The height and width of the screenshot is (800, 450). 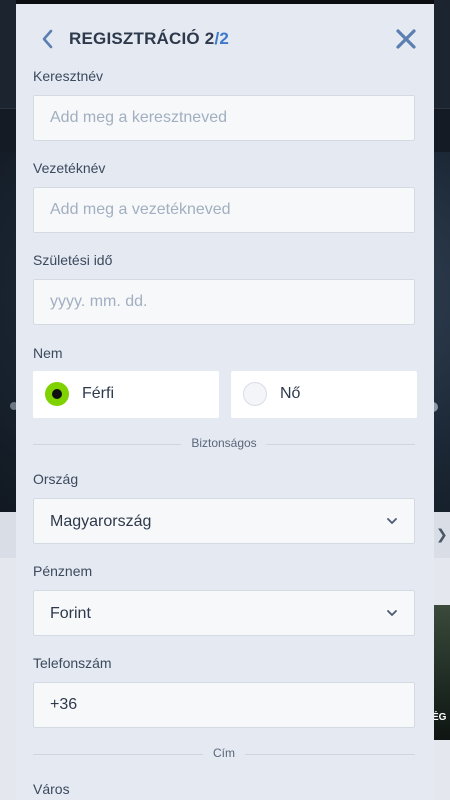 What do you see at coordinates (51, 789) in the screenshot?
I see `city-label: Város` at bounding box center [51, 789].